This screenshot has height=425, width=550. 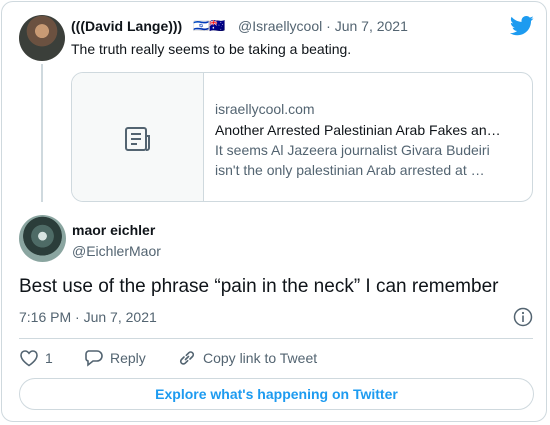 I want to click on link-domain: israellycool.com, so click(x=265, y=109).